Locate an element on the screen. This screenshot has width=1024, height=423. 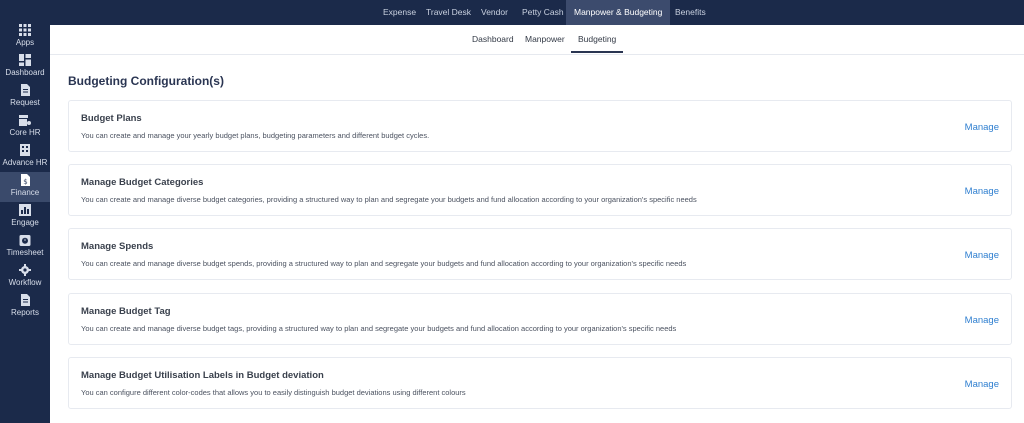
page-title: Budgeting Configuration(s) is located at coordinates (146, 81).